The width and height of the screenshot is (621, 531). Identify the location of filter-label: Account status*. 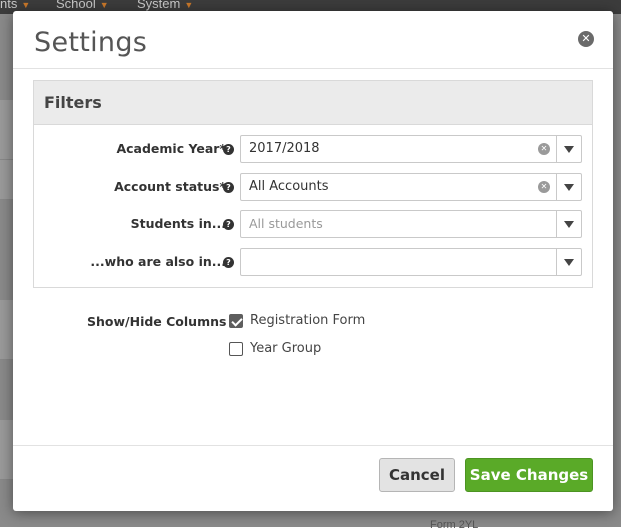
(170, 186).